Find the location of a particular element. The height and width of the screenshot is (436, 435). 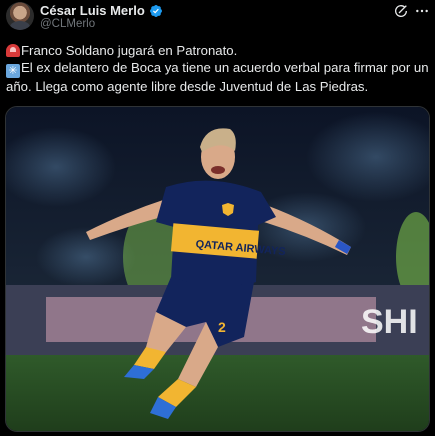

more-icon is located at coordinates (422, 11).